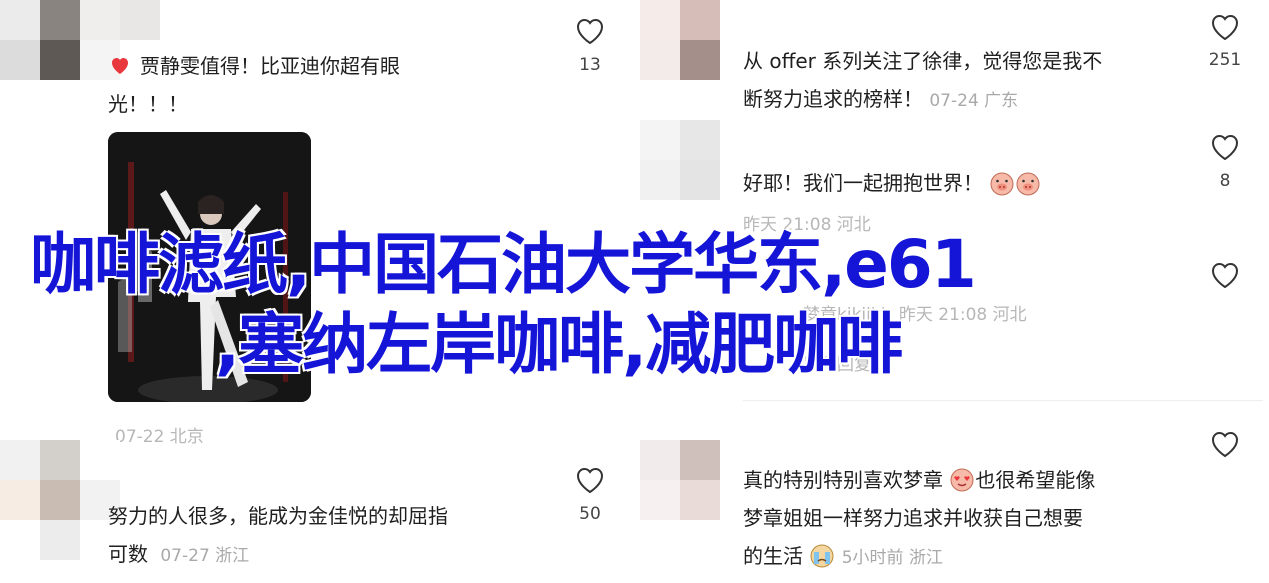  What do you see at coordinates (559, 344) in the screenshot?
I see `overlay-title-line2: ,塞纳左岸咖啡,减肥咖啡` at bounding box center [559, 344].